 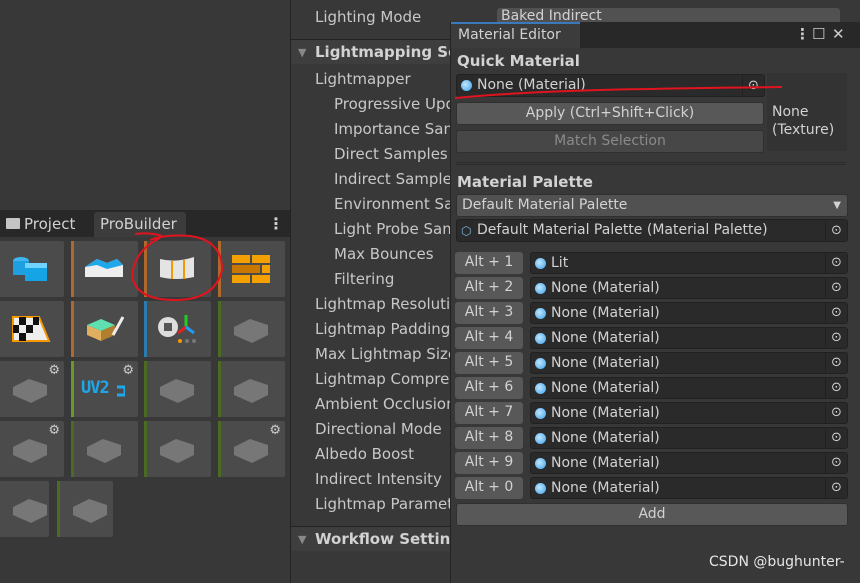 What do you see at coordinates (515, 35) in the screenshot?
I see `tab-material-editor: Material Editor` at bounding box center [515, 35].